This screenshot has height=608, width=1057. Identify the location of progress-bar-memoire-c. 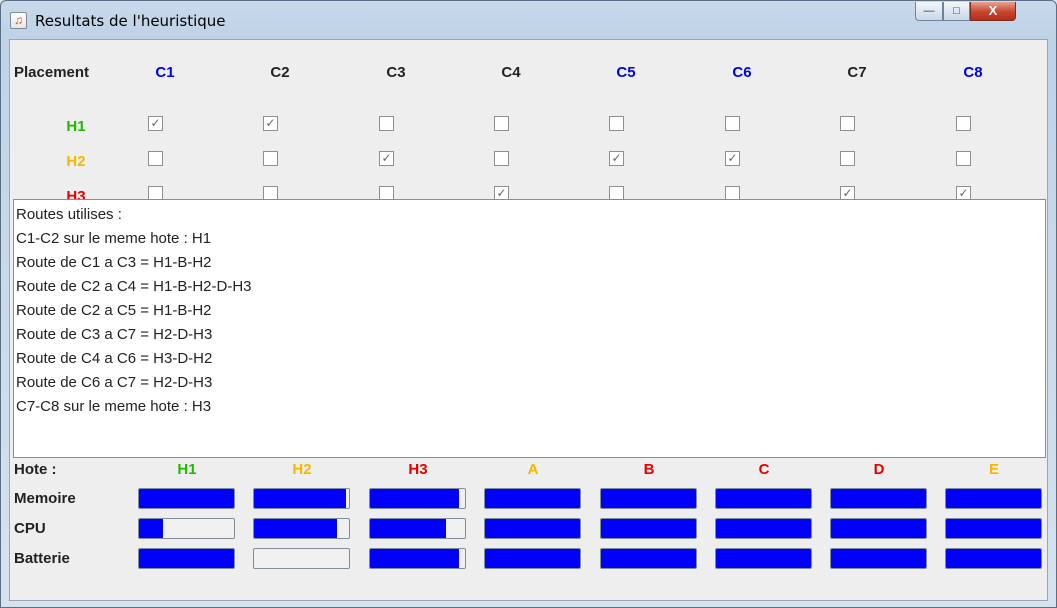
(763, 498).